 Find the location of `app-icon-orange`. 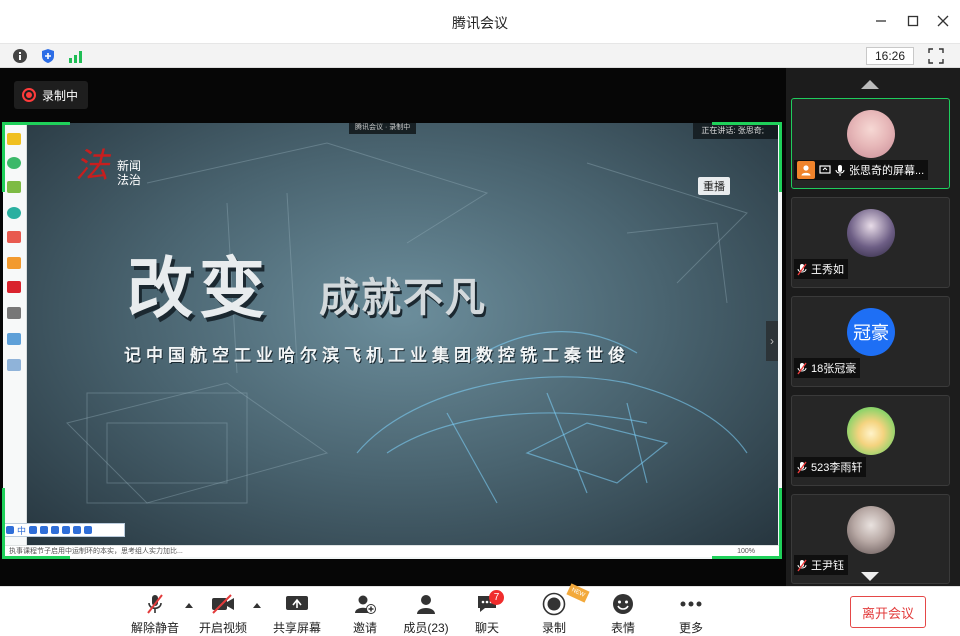

app-icon-orange is located at coordinates (14, 263).